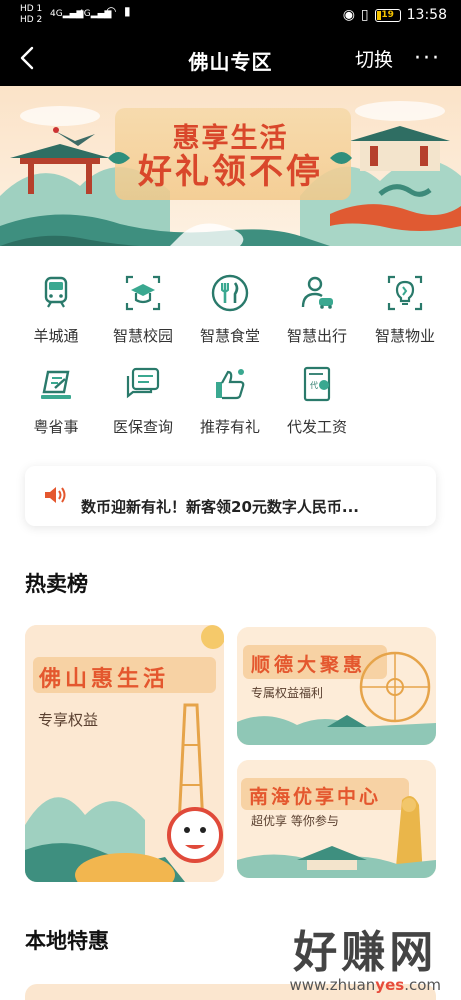 The width and height of the screenshot is (461, 1000). What do you see at coordinates (230, 59) in the screenshot?
I see `navigation-bar: 佛山专区 切换 ···` at bounding box center [230, 59].